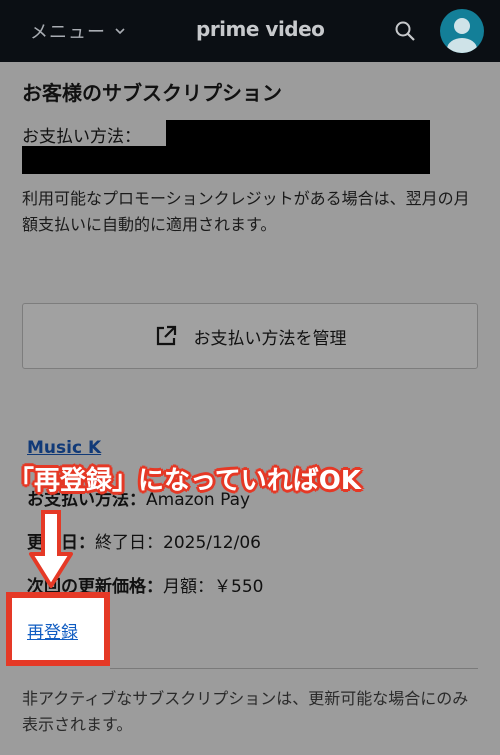 The height and width of the screenshot is (755, 500). Describe the element at coordinates (260, 29) in the screenshot. I see `prime-video-logo: prime video` at that location.